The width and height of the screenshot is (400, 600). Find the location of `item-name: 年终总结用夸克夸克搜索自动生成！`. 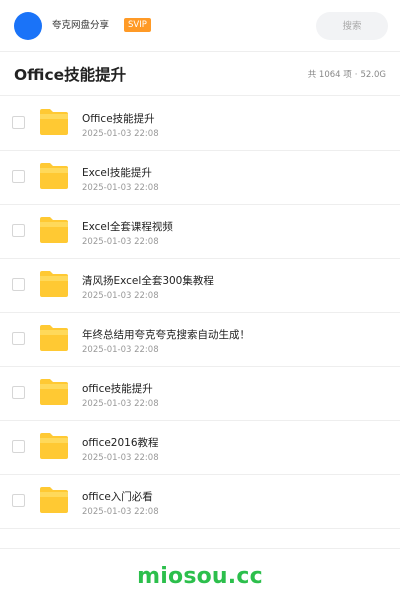

item-name: 年终总结用夸克夸克搜索自动生成！ is located at coordinates (166, 335).